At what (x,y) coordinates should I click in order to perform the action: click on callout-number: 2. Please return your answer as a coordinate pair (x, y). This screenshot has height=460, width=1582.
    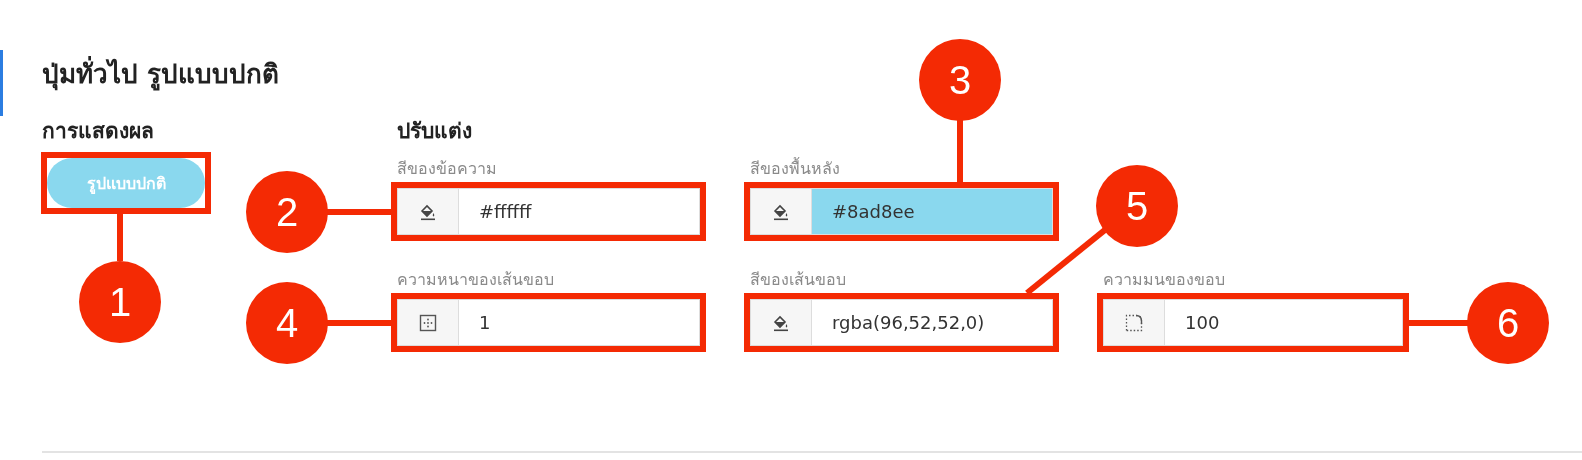
    Looking at the image, I should click on (287, 211).